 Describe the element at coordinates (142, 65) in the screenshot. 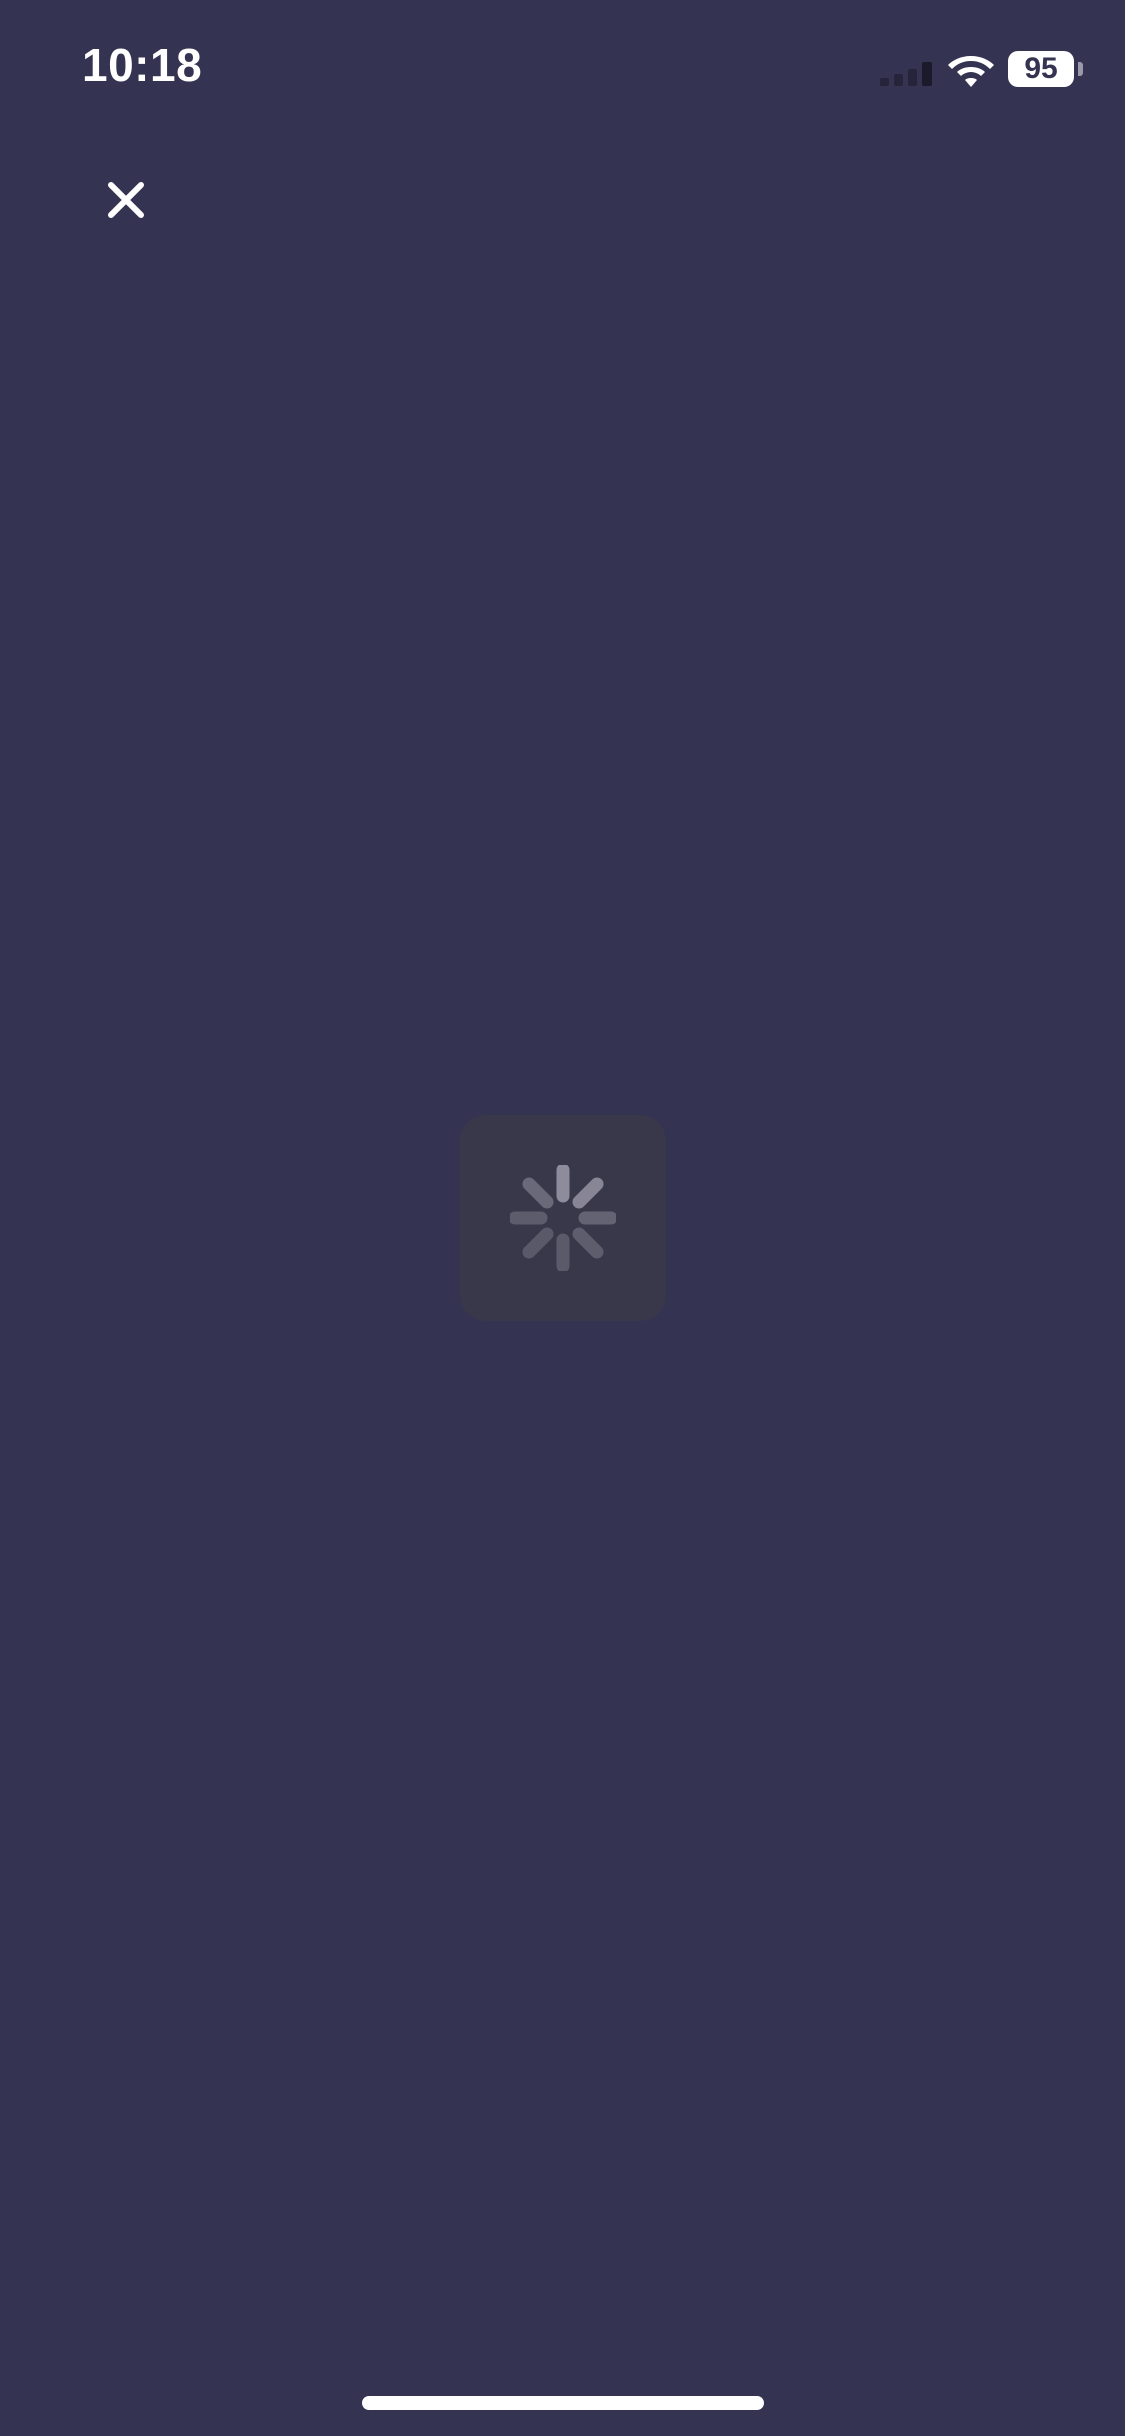

I see `status-time: 10:18` at that location.